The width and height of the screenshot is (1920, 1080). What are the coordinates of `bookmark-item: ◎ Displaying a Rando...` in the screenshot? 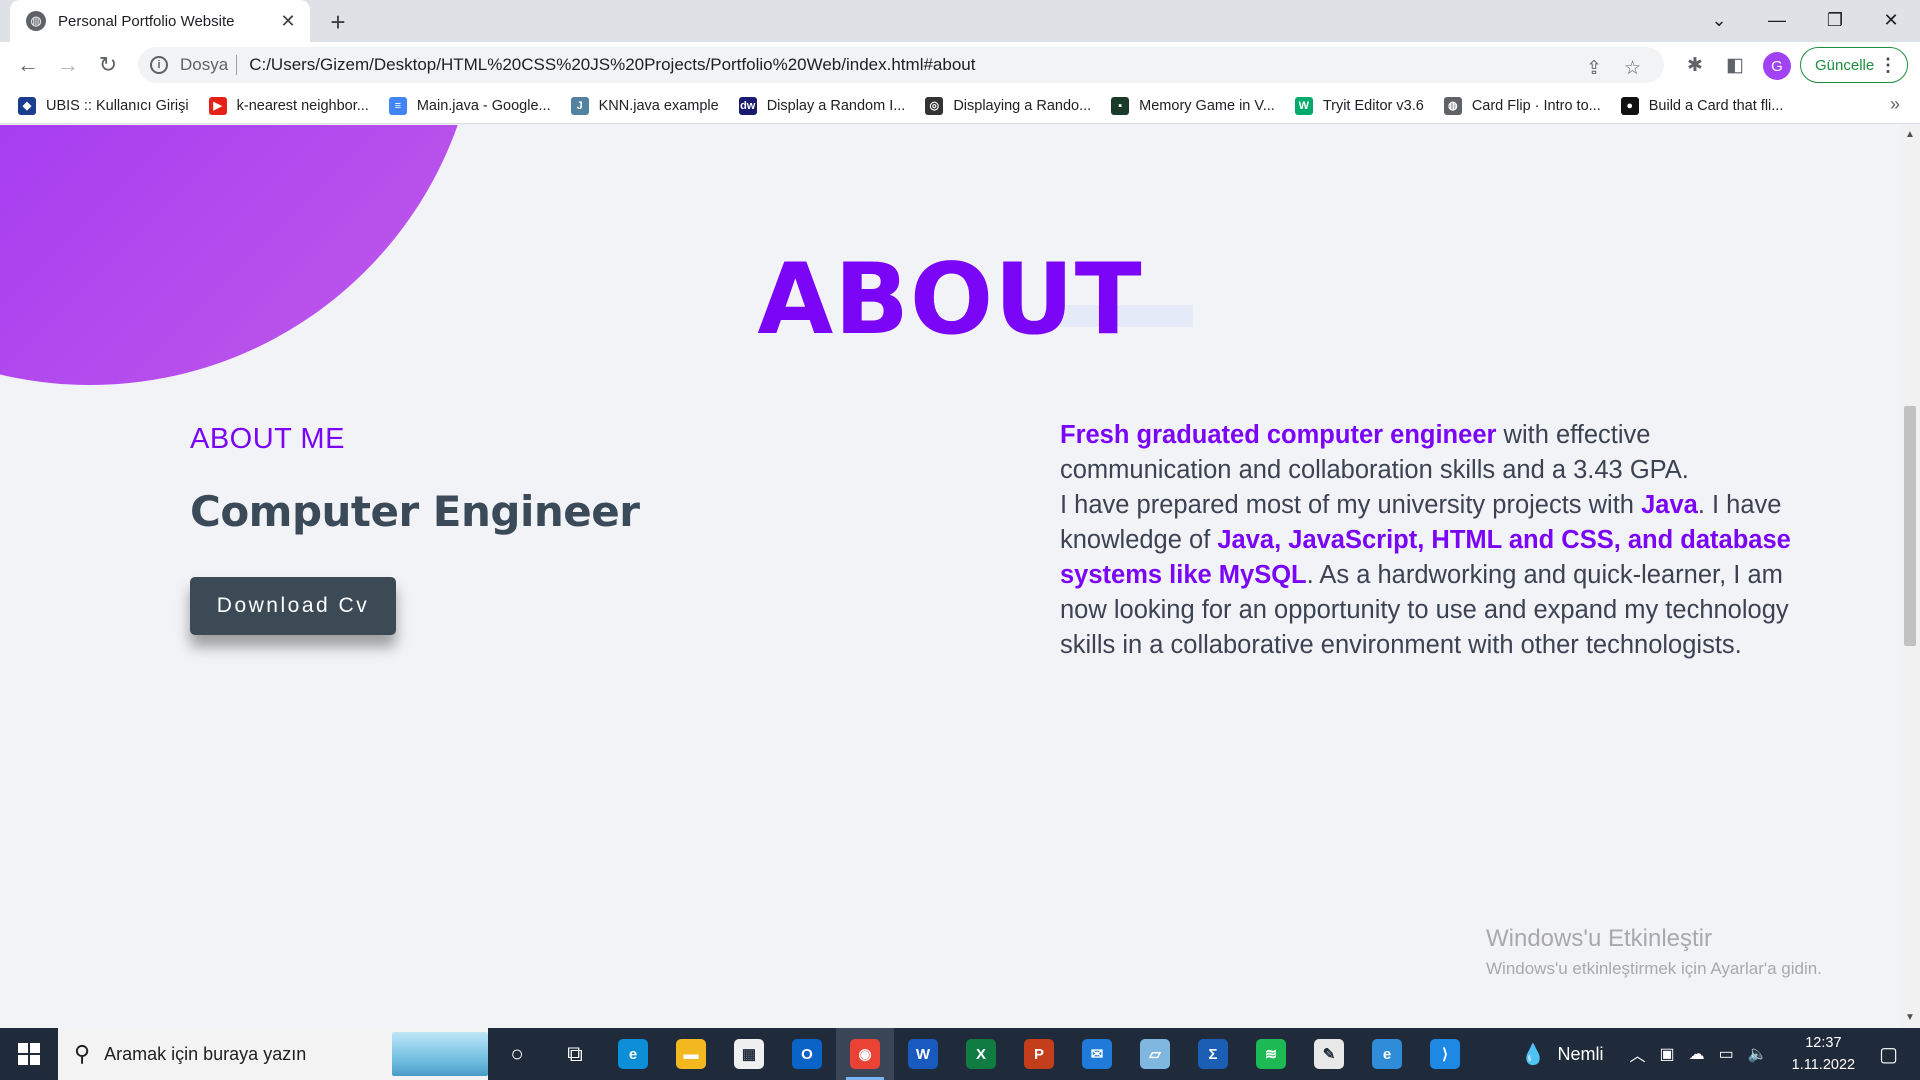 It's located at (1008, 105).